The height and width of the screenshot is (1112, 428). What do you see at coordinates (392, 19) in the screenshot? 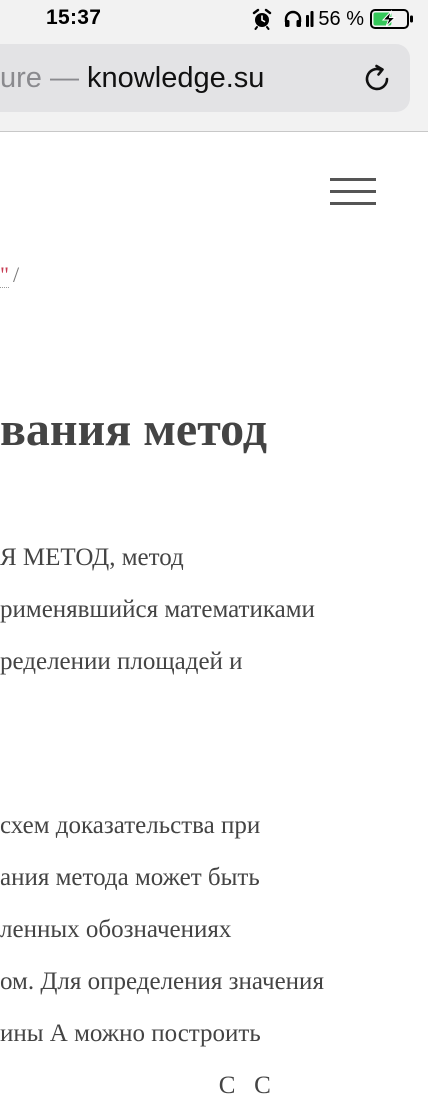
I see `battery-icon` at bounding box center [392, 19].